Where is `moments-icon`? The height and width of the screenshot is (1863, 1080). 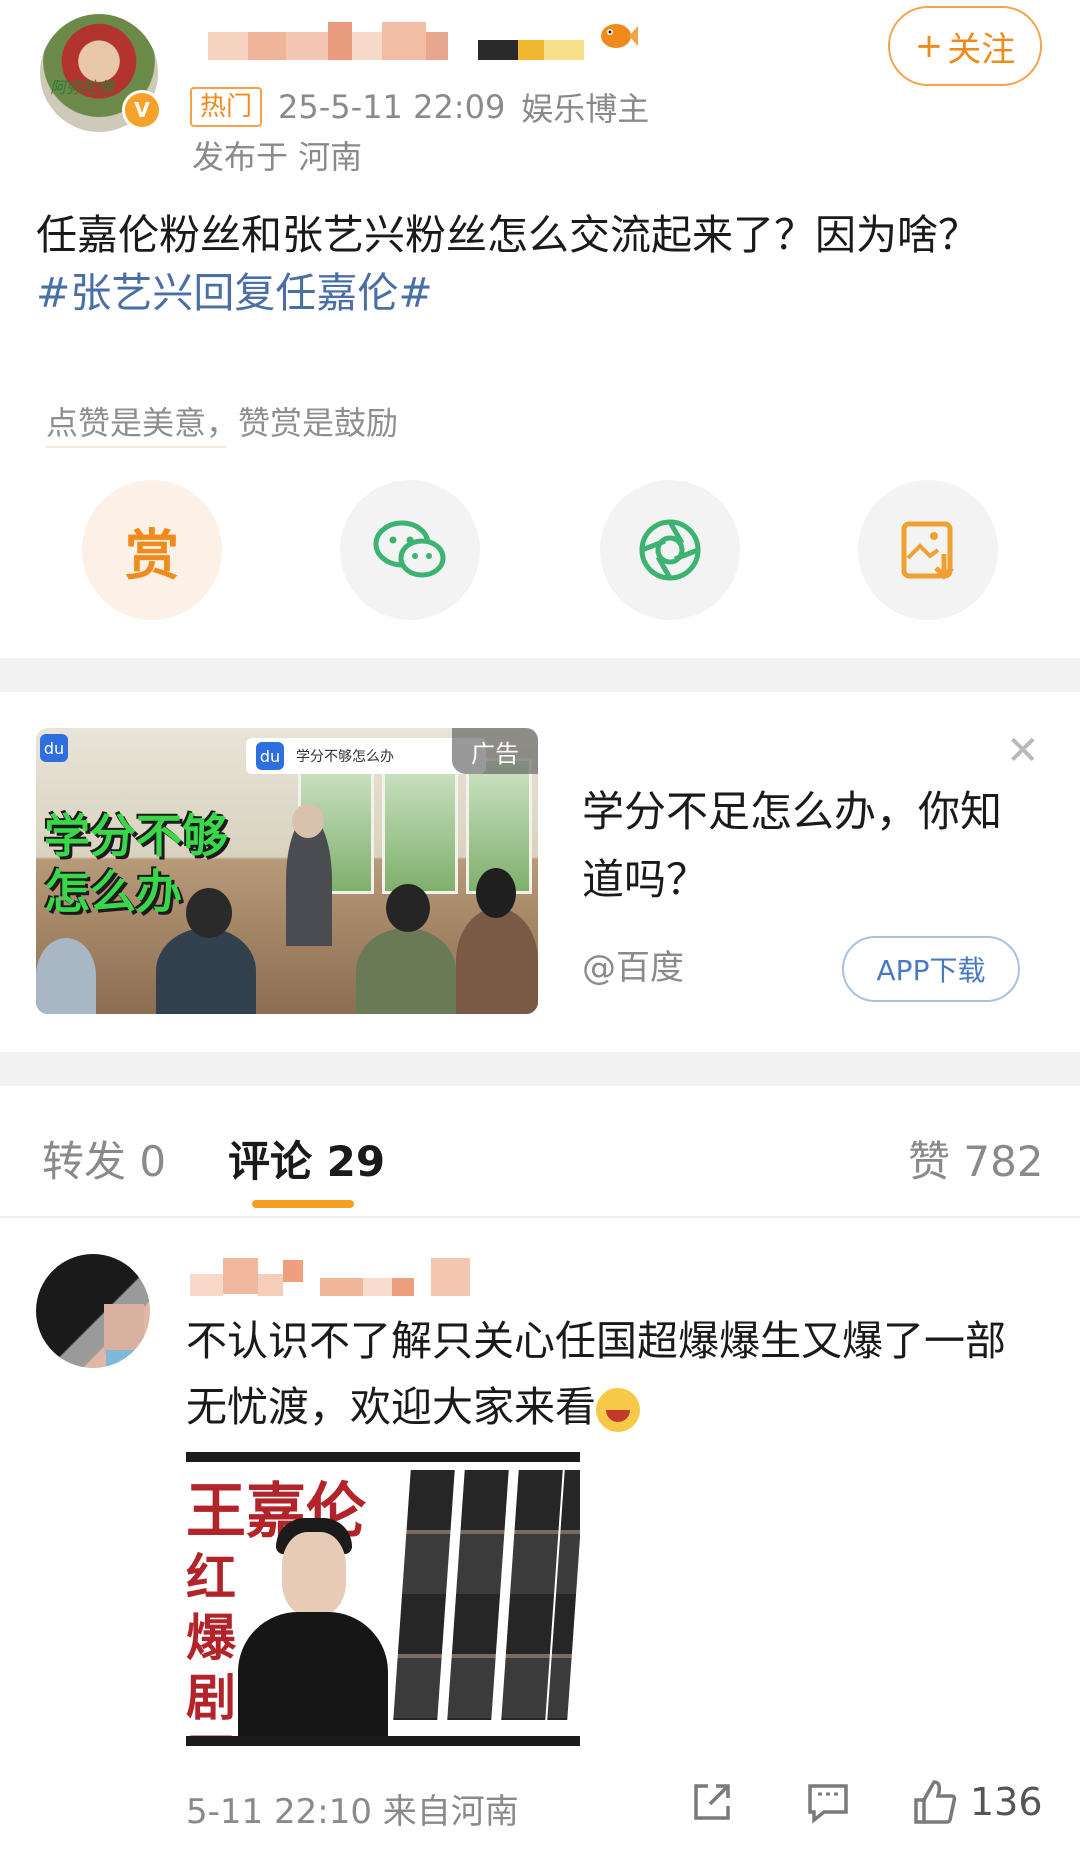
moments-icon is located at coordinates (670, 550).